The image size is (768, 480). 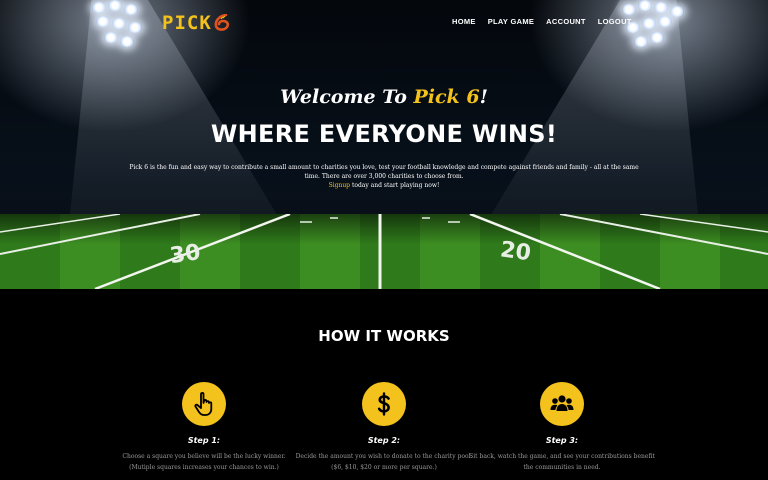 What do you see at coordinates (339, 185) in the screenshot?
I see `signup-link: Signup` at bounding box center [339, 185].